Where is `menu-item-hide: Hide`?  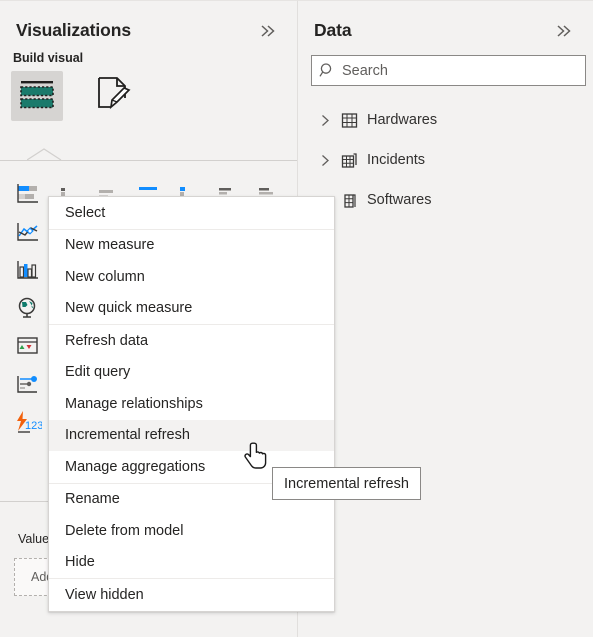 menu-item-hide: Hide is located at coordinates (191, 563).